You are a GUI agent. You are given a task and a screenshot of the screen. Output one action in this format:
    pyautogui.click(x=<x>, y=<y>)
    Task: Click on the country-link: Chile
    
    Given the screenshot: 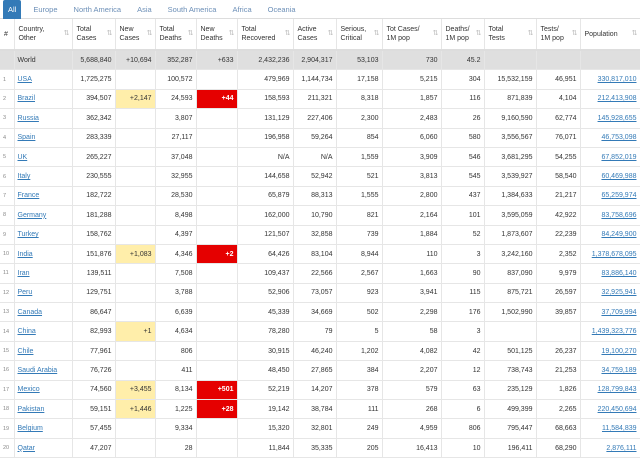 What is the action you would take?
    pyautogui.click(x=26, y=351)
    